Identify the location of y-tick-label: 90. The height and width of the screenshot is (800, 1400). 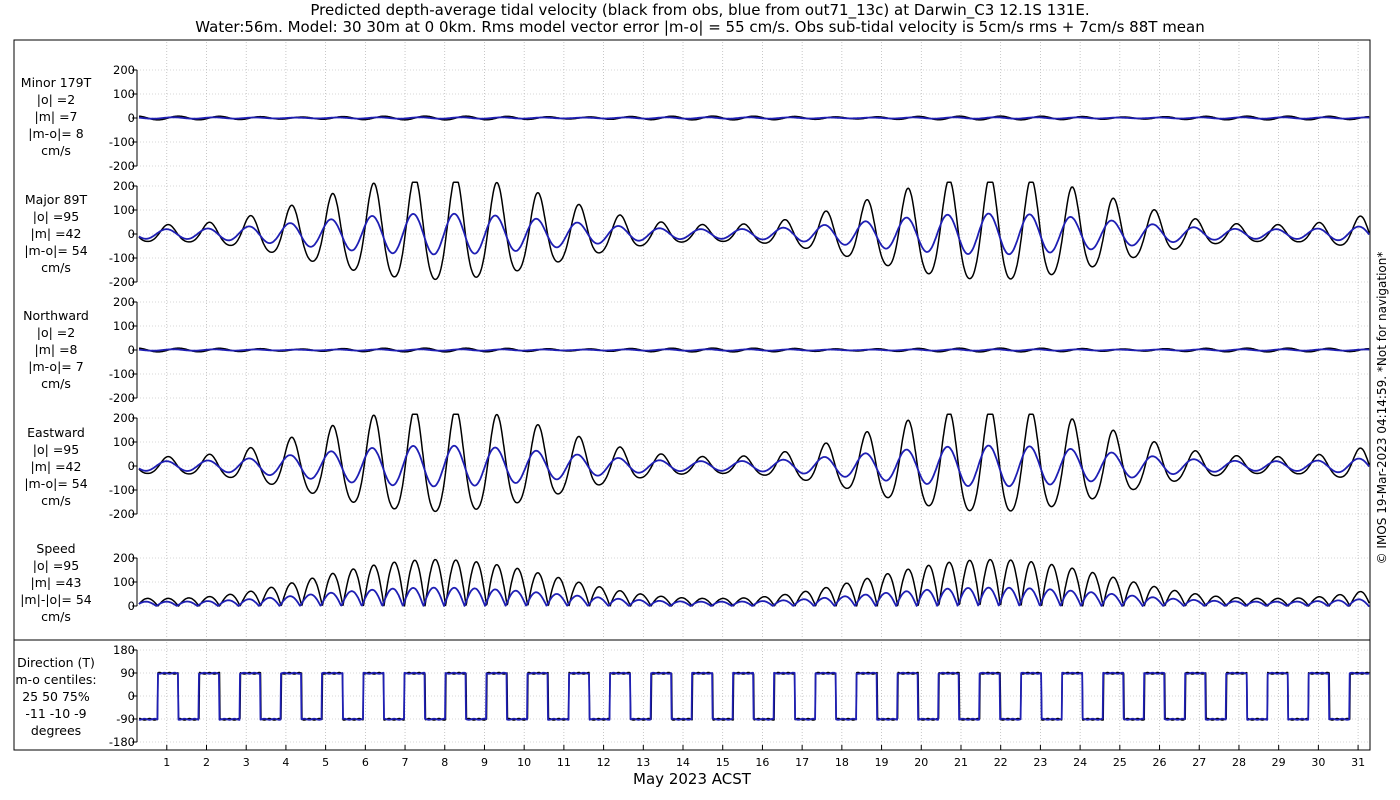
(127, 673).